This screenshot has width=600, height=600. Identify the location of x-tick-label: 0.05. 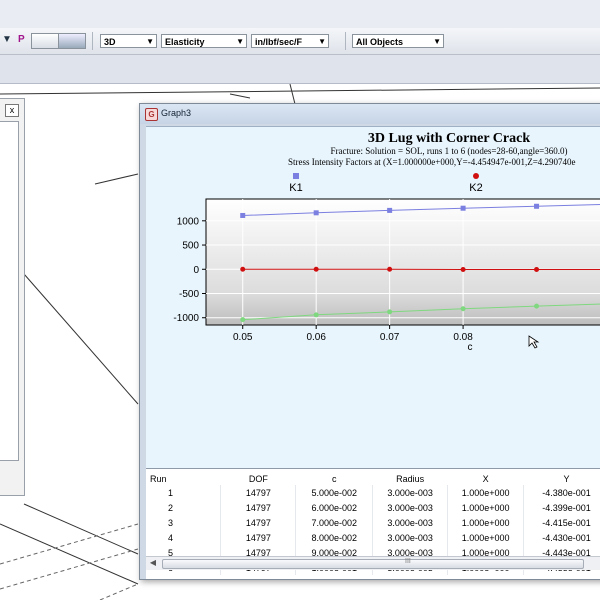
(243, 337).